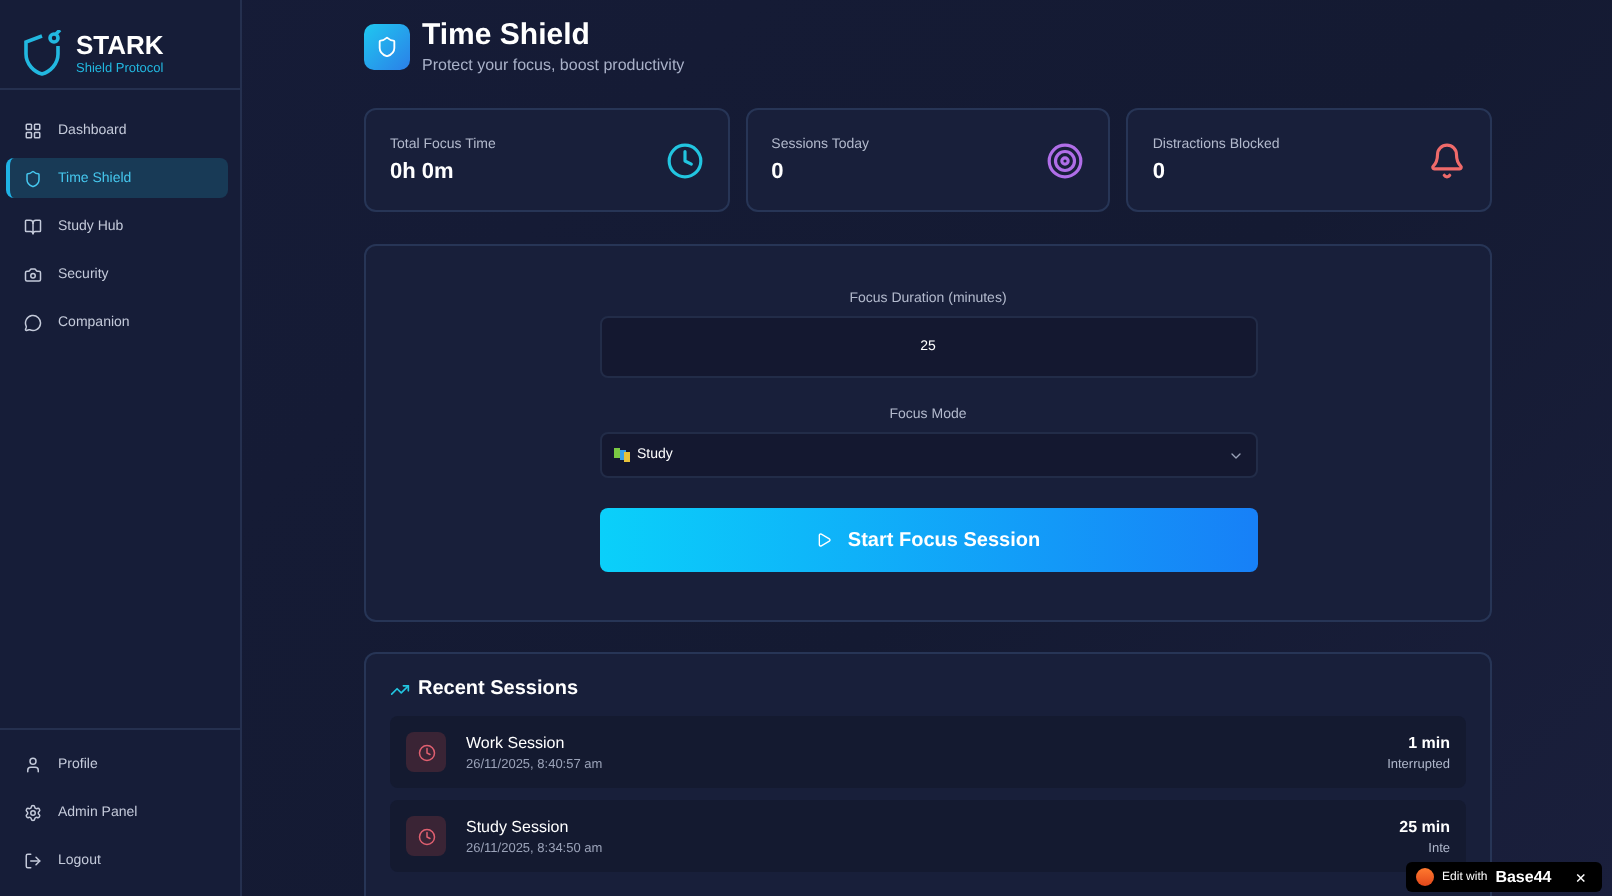 Image resolution: width=1612 pixels, height=896 pixels. Describe the element at coordinates (33, 812) in the screenshot. I see `settings-icon` at that location.